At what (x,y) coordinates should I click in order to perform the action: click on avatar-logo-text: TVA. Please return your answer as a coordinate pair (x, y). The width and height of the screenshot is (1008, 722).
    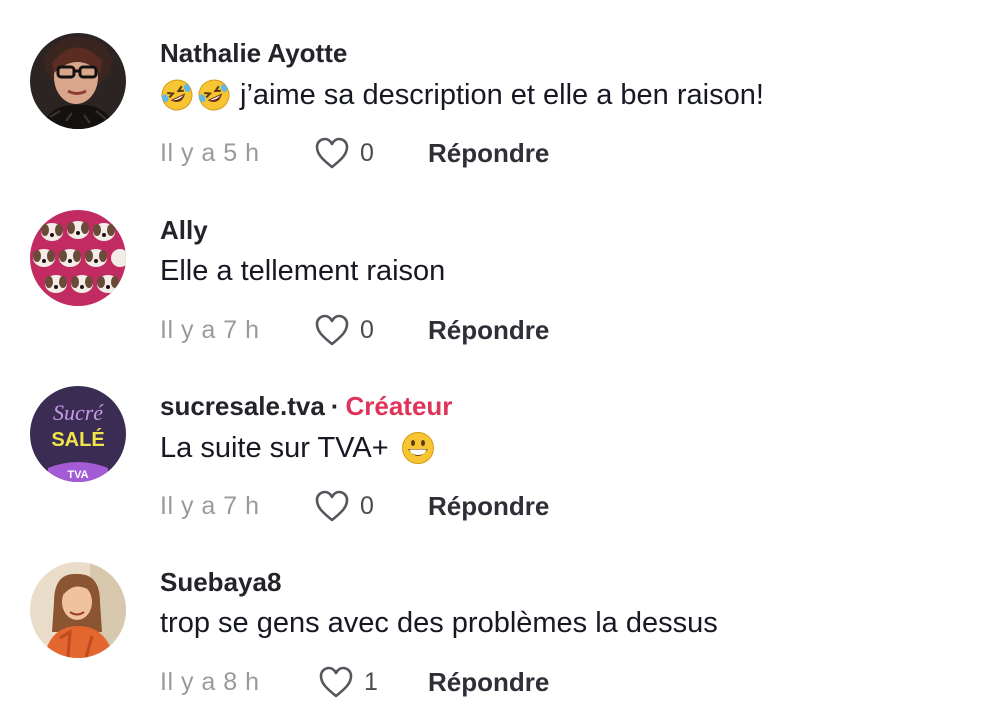
    Looking at the image, I should click on (77, 475).